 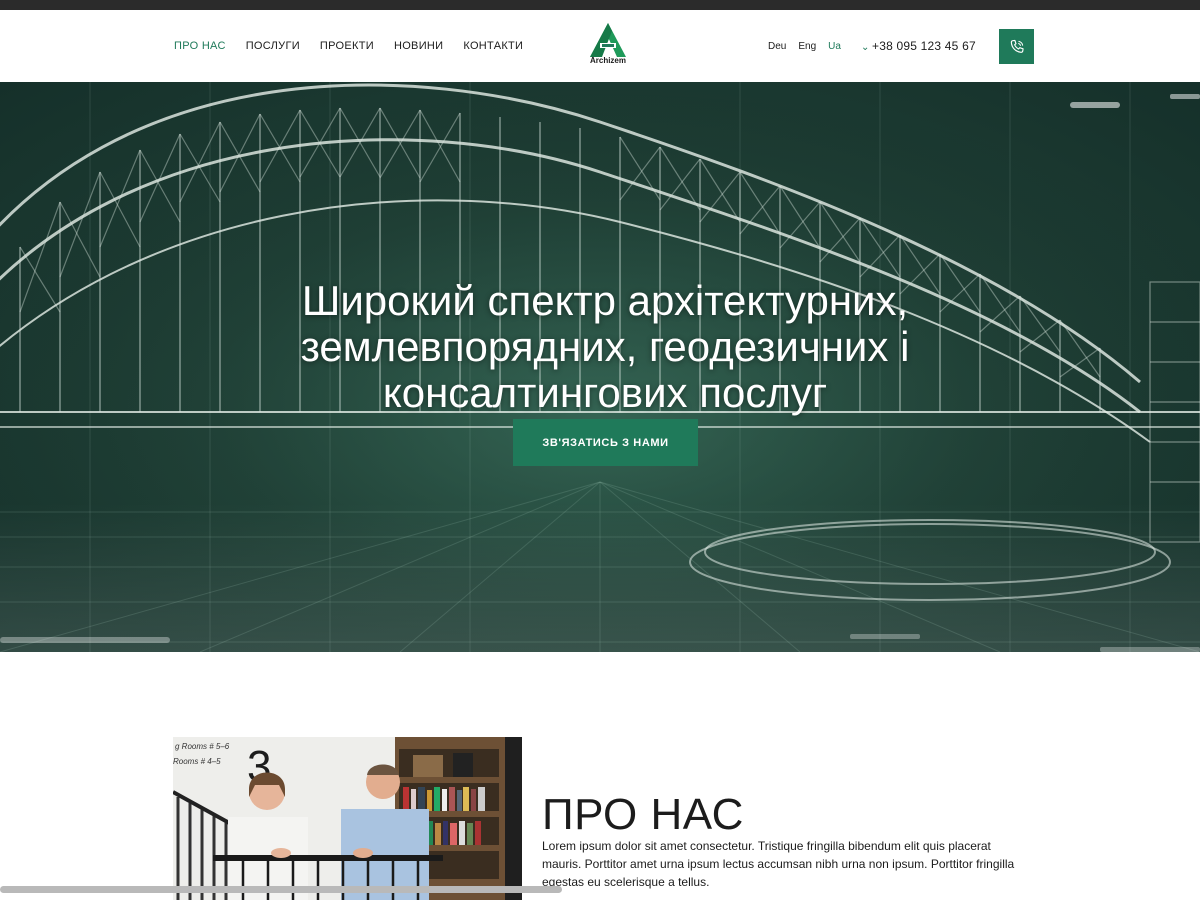 I want to click on nav-item-about: ПРО НАС, so click(x=200, y=46).